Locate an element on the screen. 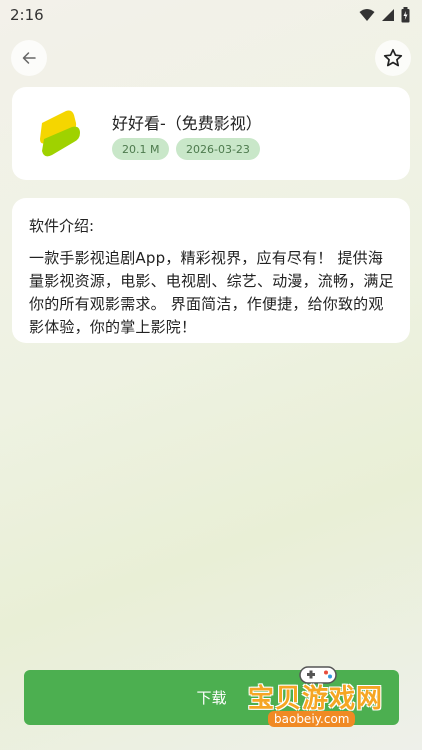  status-bar: 2:16 is located at coordinates (211, 15).